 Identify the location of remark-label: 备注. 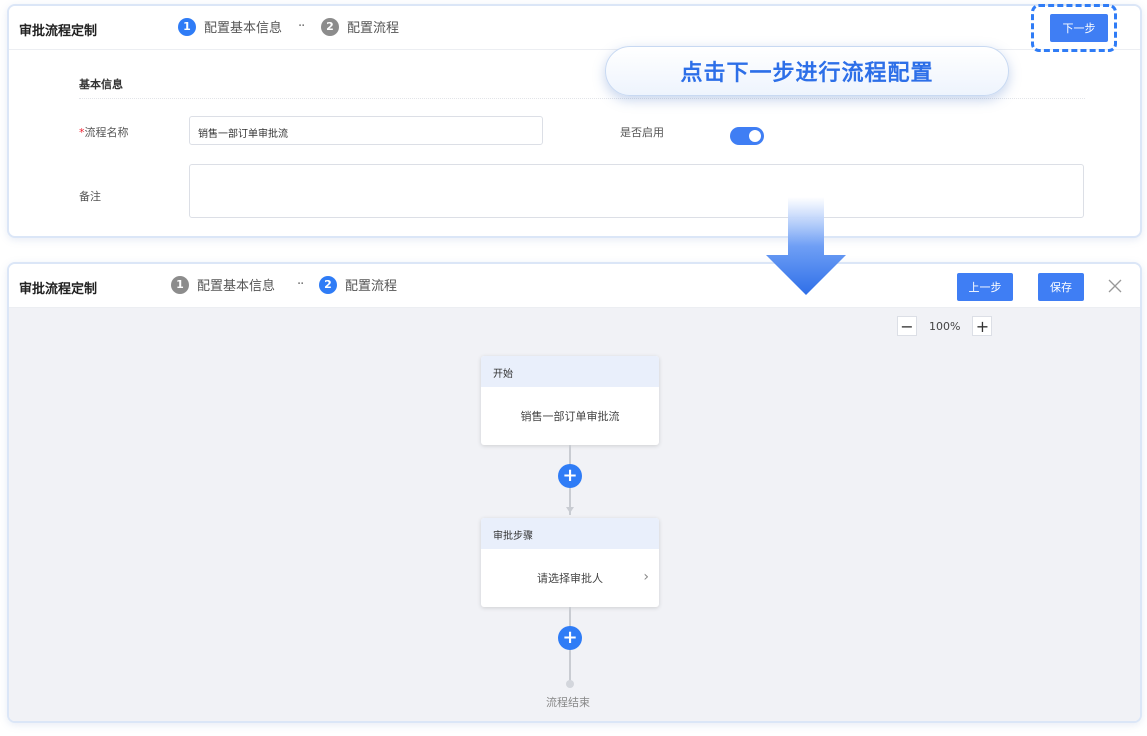
(90, 196).